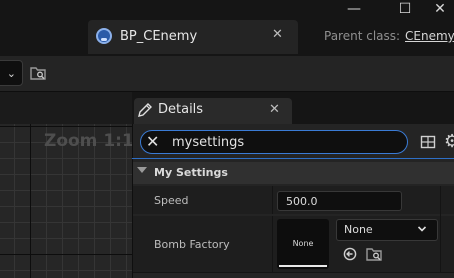 Image resolution: width=454 pixels, height=278 pixels. What do you see at coordinates (159, 36) in the screenshot?
I see `tab-label: BP_CEnemy` at bounding box center [159, 36].